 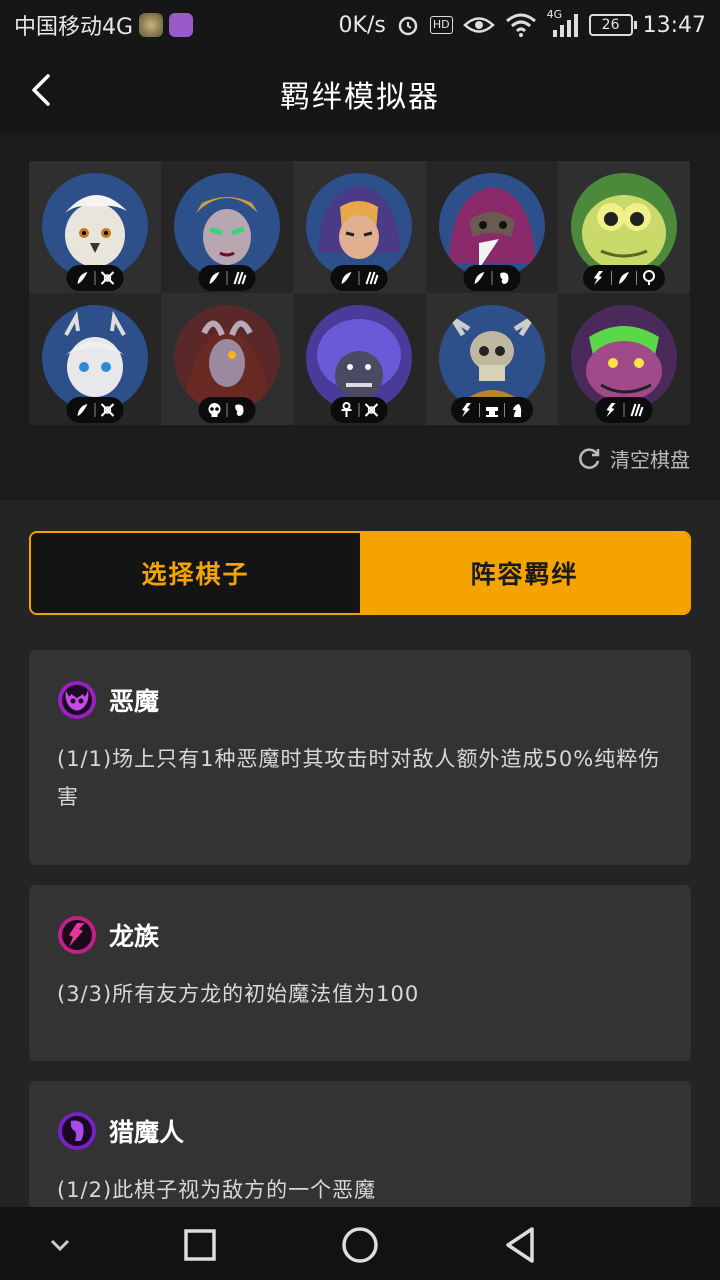 What do you see at coordinates (674, 25) in the screenshot?
I see `clock: 13:47` at bounding box center [674, 25].